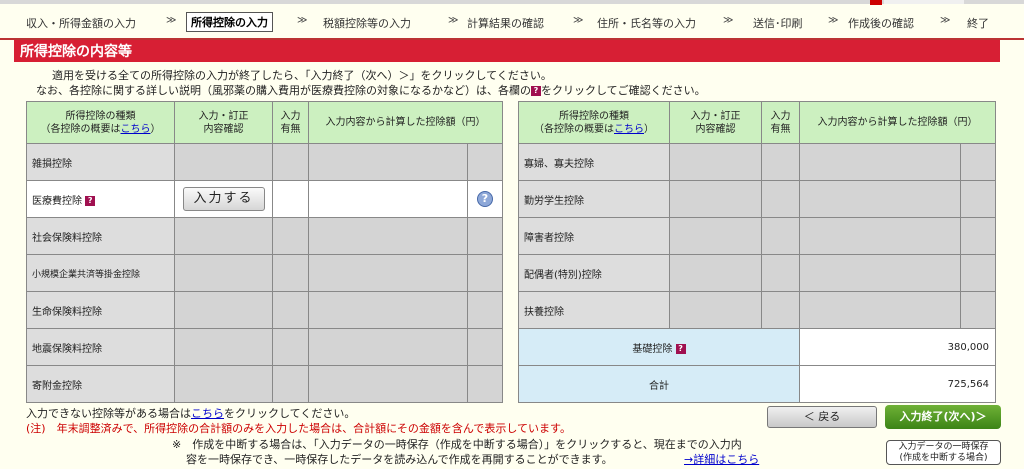 The width and height of the screenshot is (1024, 469). Describe the element at coordinates (100, 236) in the screenshot. I see `row-label-social-insurance: 社会保険料控除` at that location.